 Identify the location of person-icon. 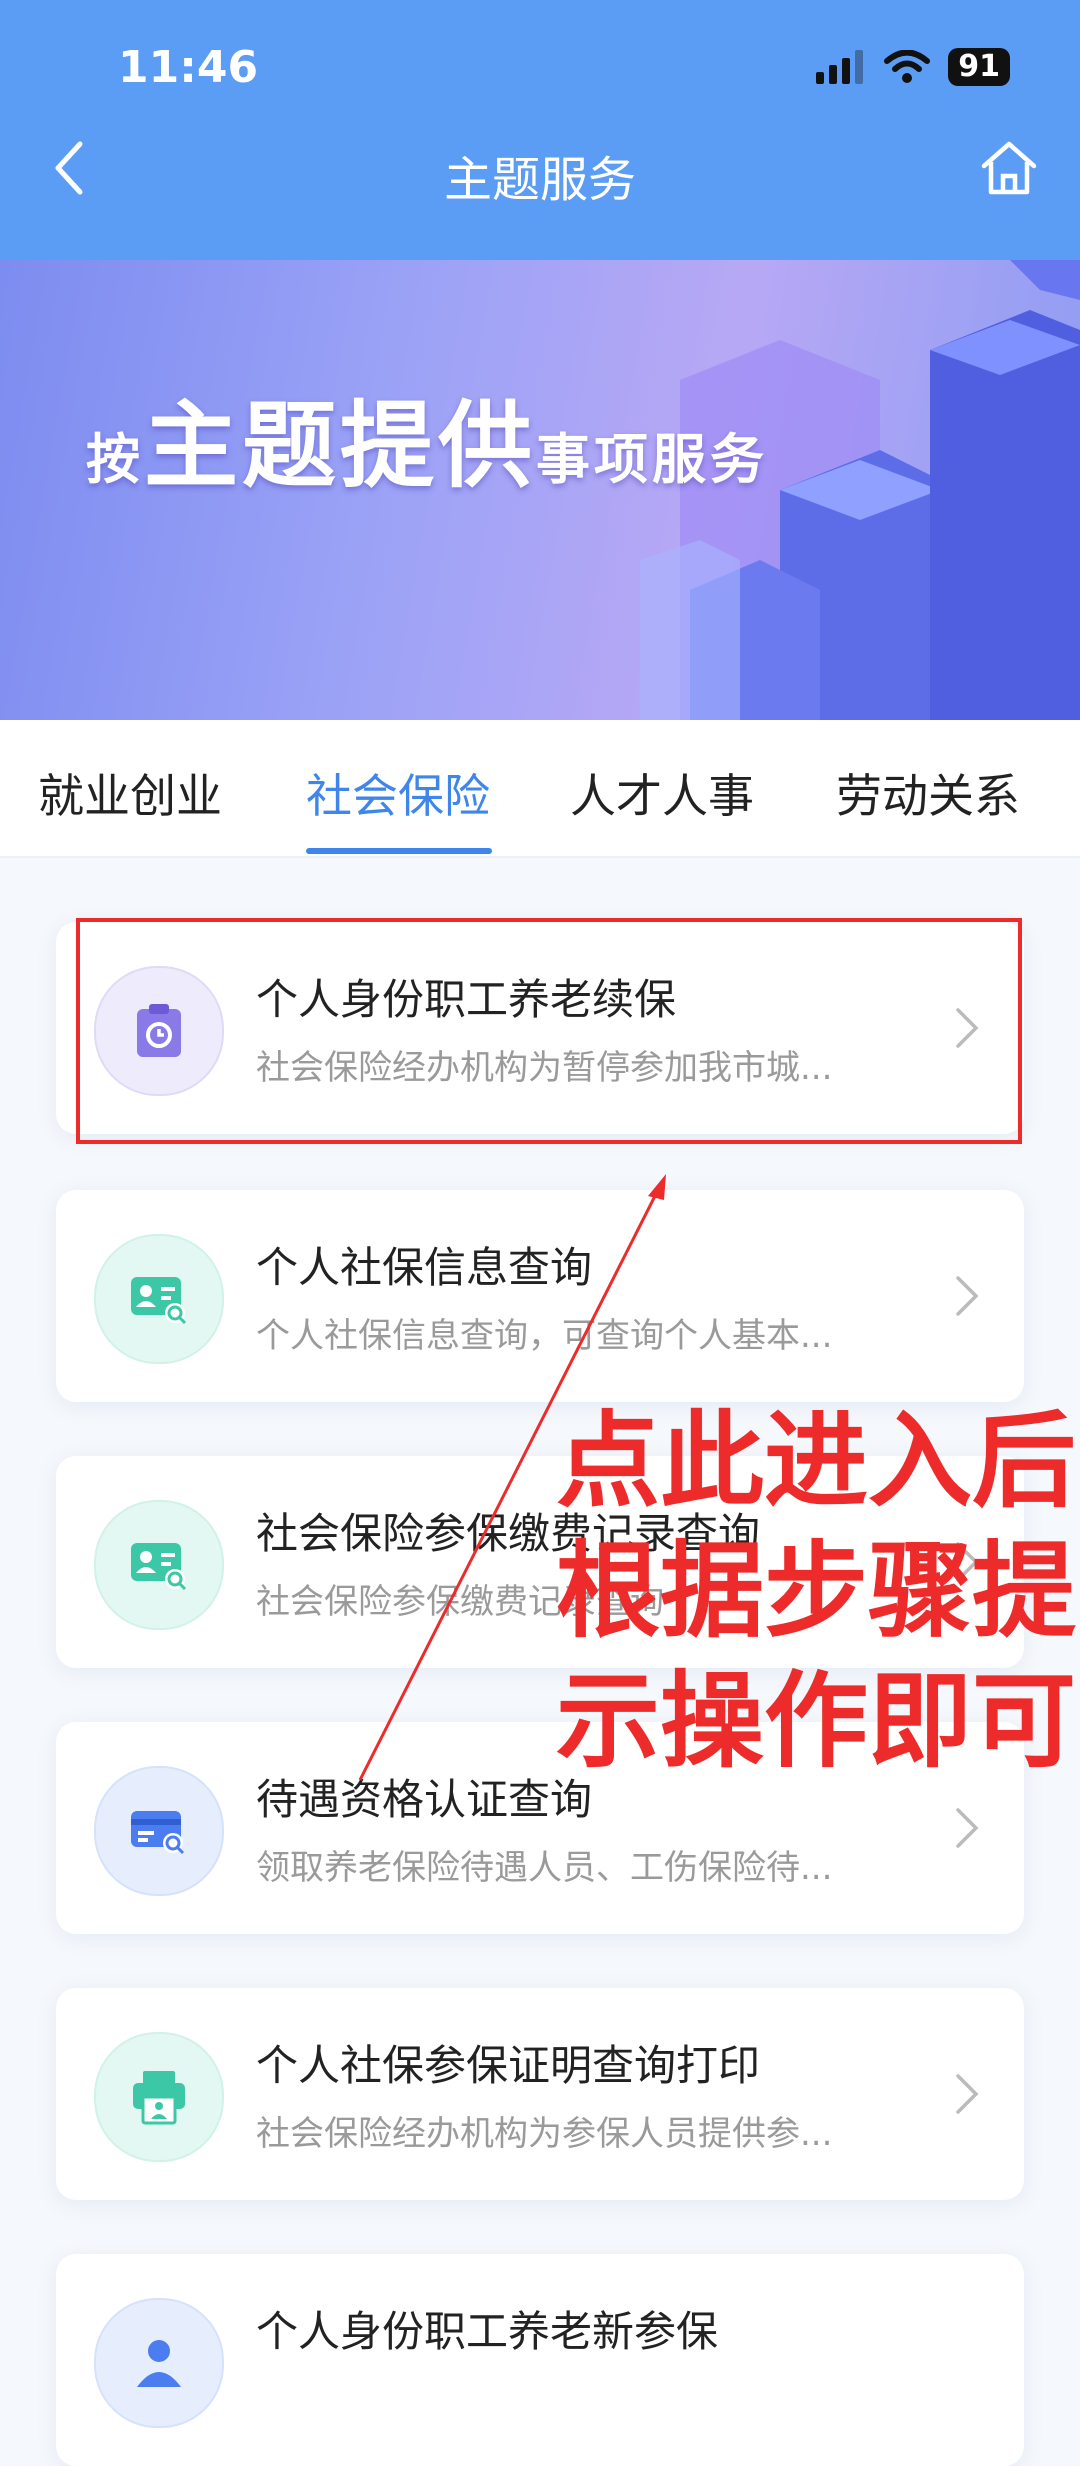
(159, 2363).